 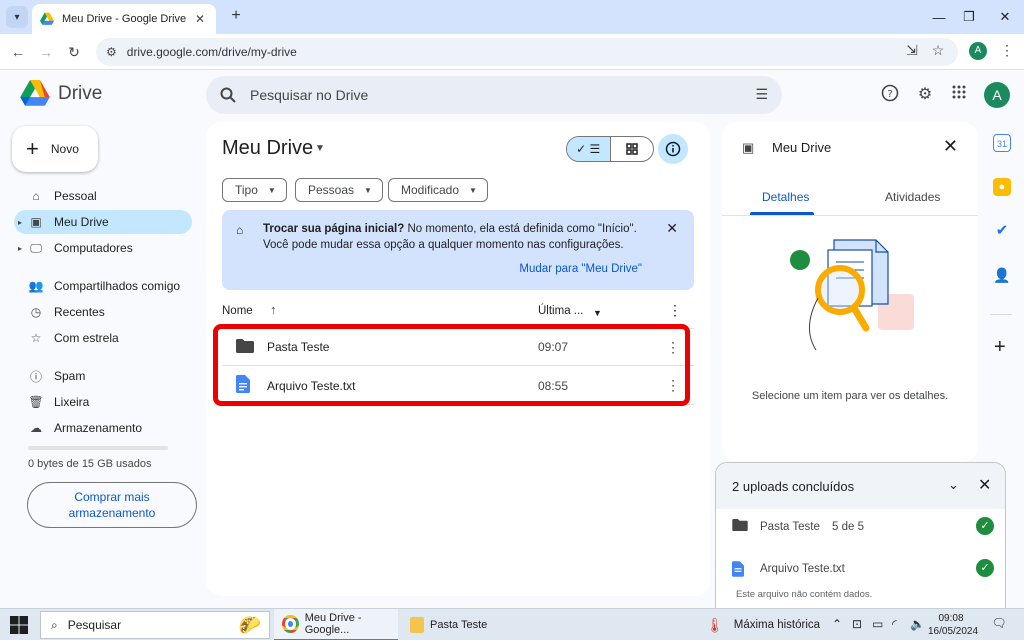 I want to click on shared-icon: 👥, so click(x=36, y=286).